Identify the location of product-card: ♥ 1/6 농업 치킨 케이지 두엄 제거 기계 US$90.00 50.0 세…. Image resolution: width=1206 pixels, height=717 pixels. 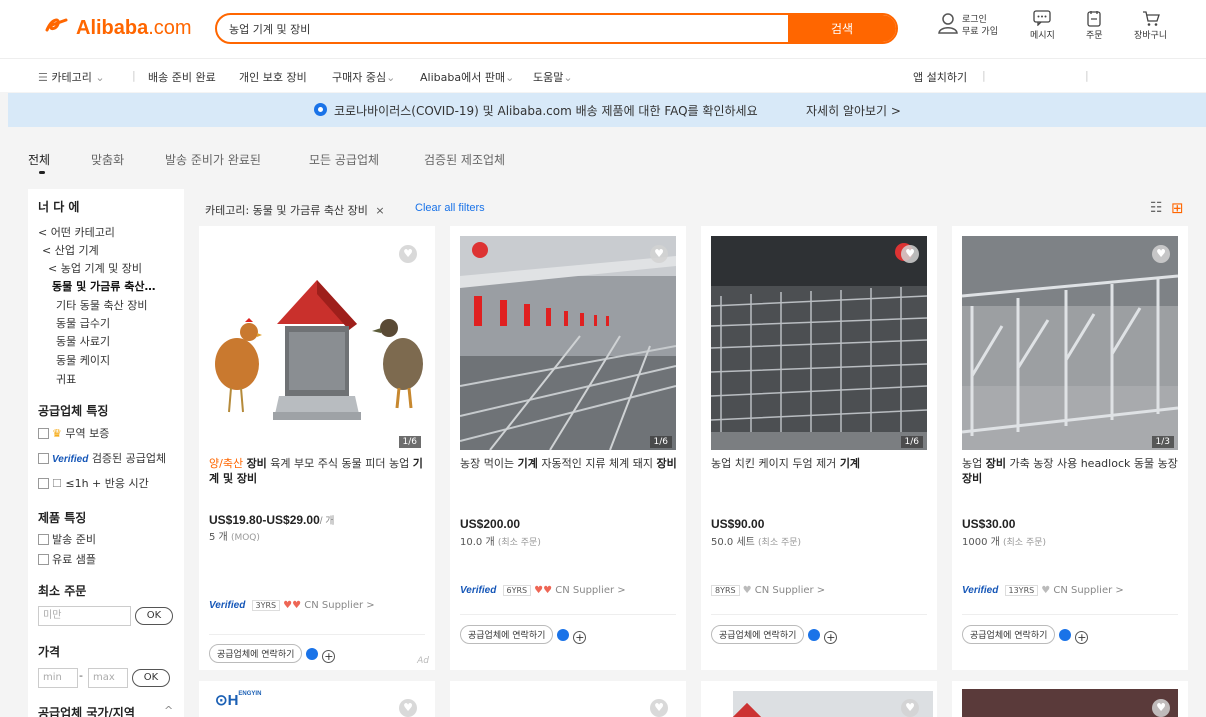
(819, 448).